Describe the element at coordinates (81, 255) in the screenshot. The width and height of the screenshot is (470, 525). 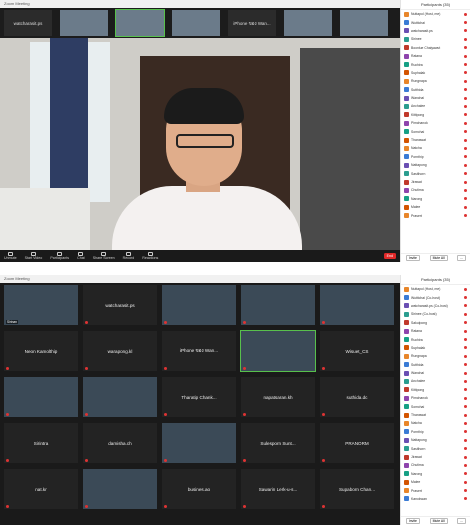
I see `toolbar-button-chat: Chat` at that location.